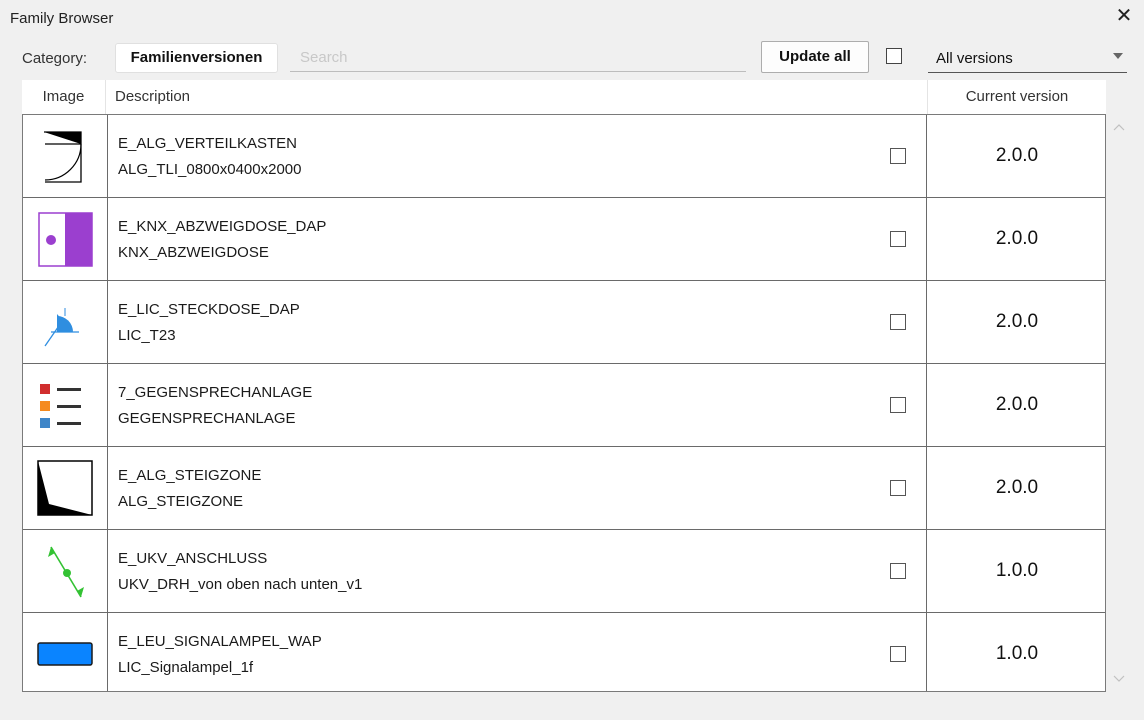  Describe the element at coordinates (147, 335) in the screenshot. I see `family-type: LIC_T23` at that location.